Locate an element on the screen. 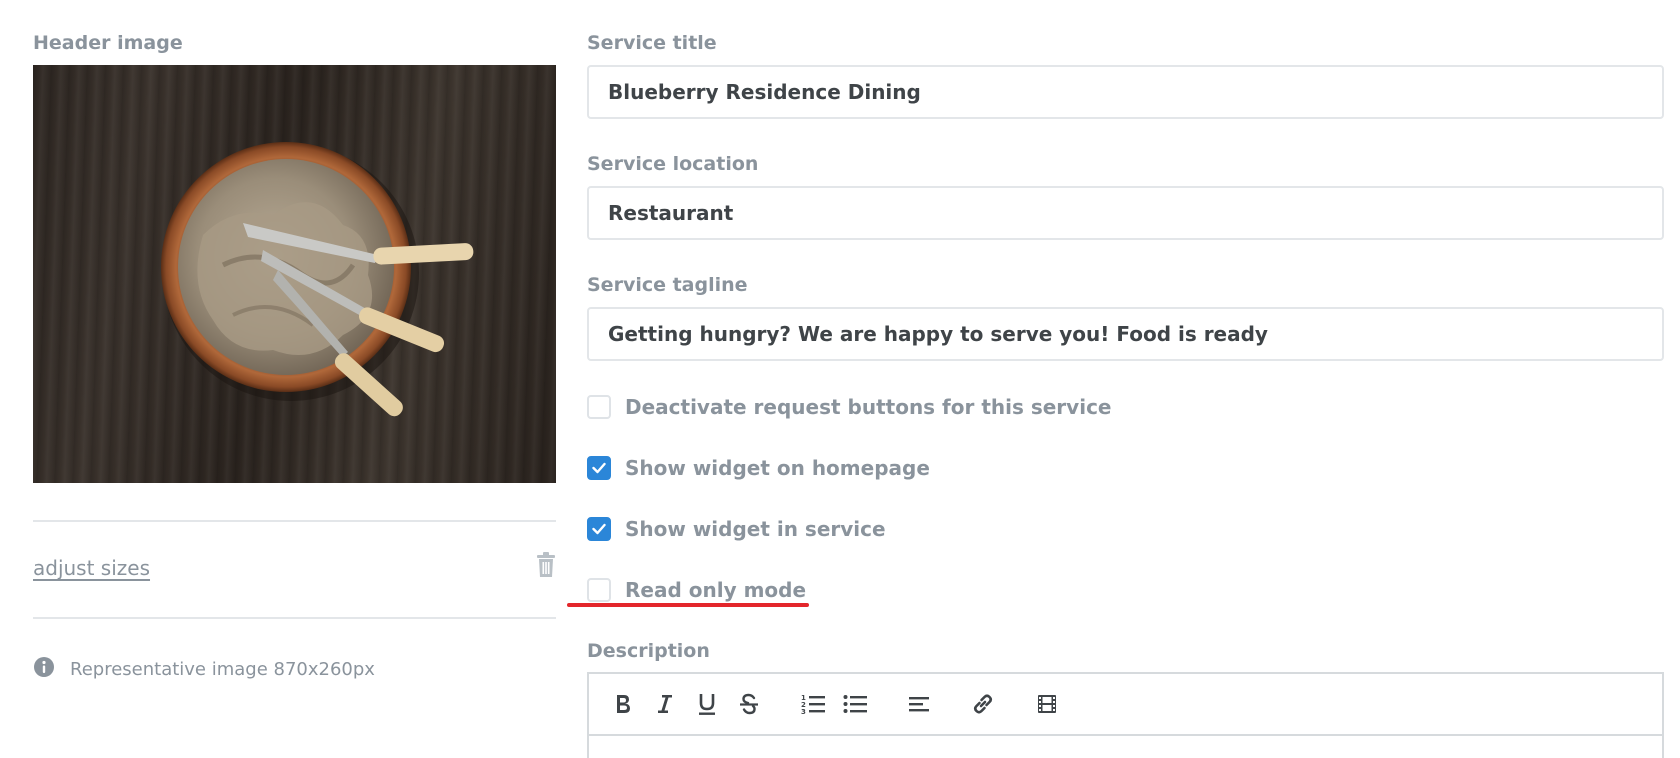  bowl-with-knives-illustration is located at coordinates (317, 279).